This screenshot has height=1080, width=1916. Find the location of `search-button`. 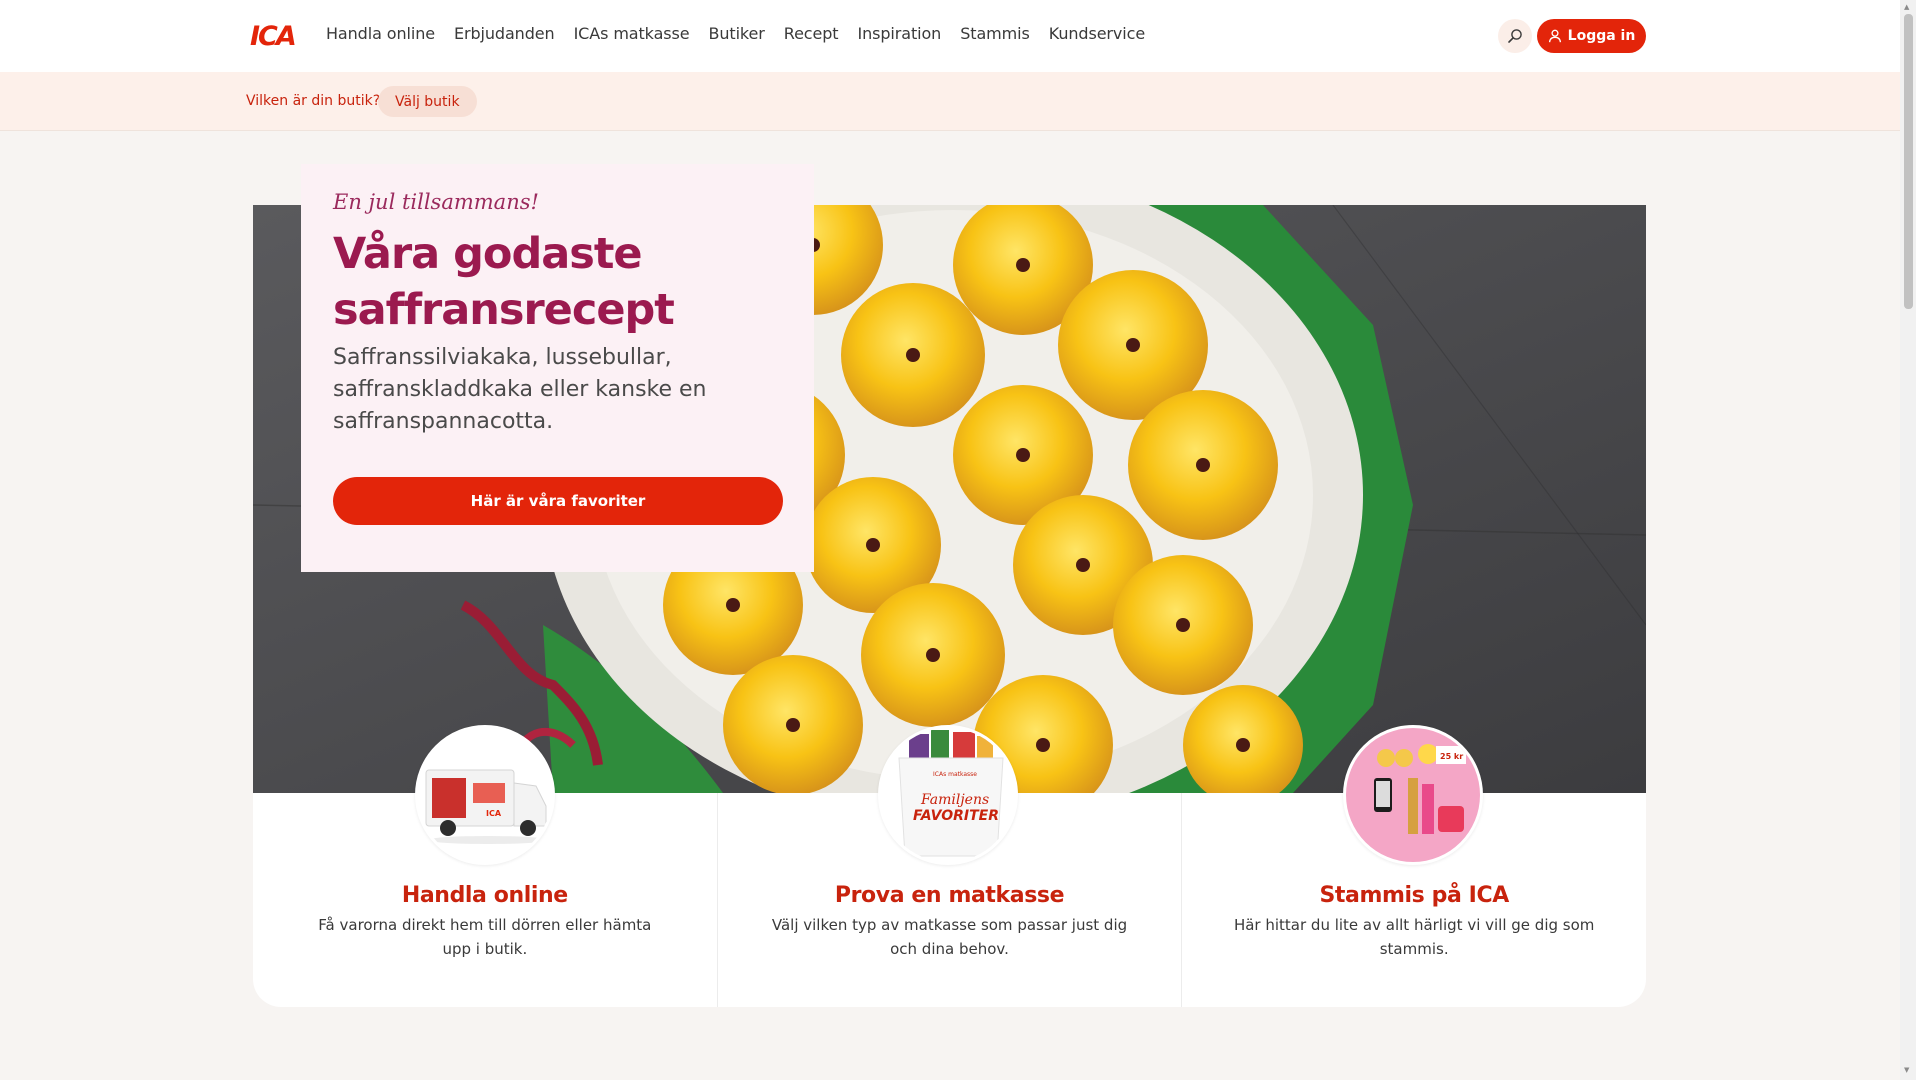

search-button is located at coordinates (1515, 36).